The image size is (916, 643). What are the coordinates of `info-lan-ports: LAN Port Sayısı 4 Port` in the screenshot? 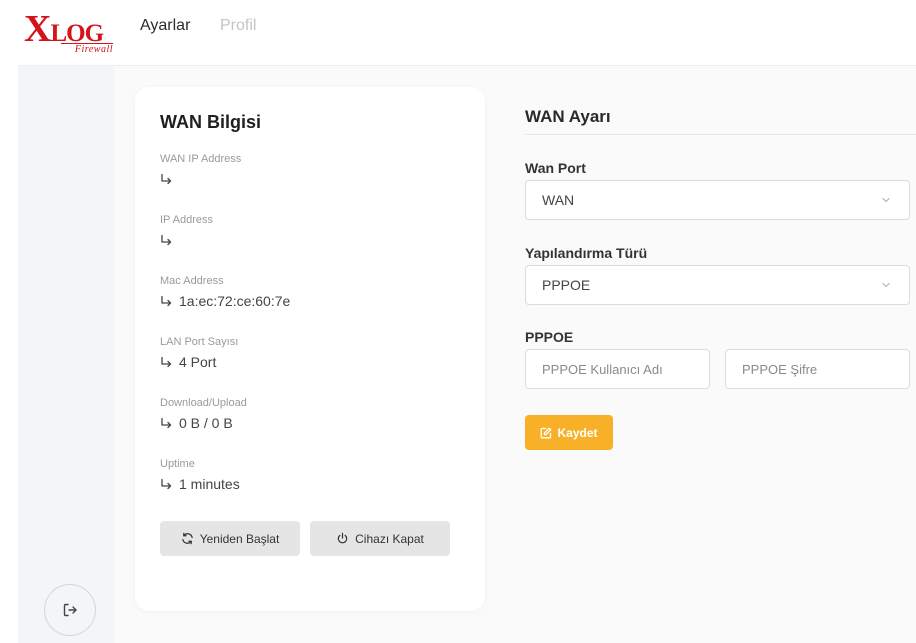 It's located at (199, 353).